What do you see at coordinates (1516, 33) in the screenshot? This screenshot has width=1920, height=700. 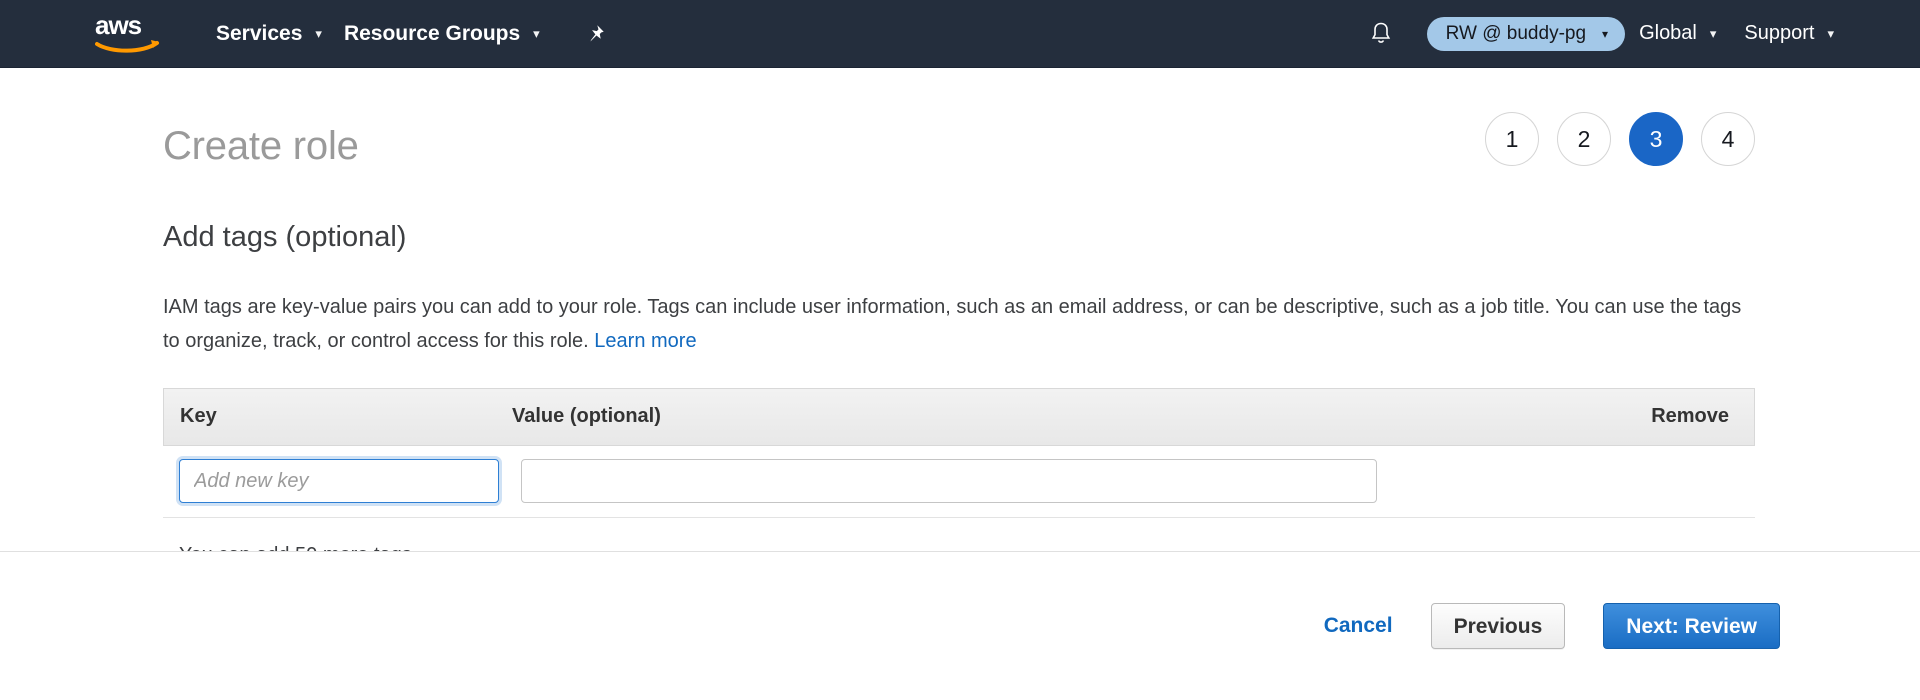 I see `account-menu-label: RW @ buddy-pg` at bounding box center [1516, 33].